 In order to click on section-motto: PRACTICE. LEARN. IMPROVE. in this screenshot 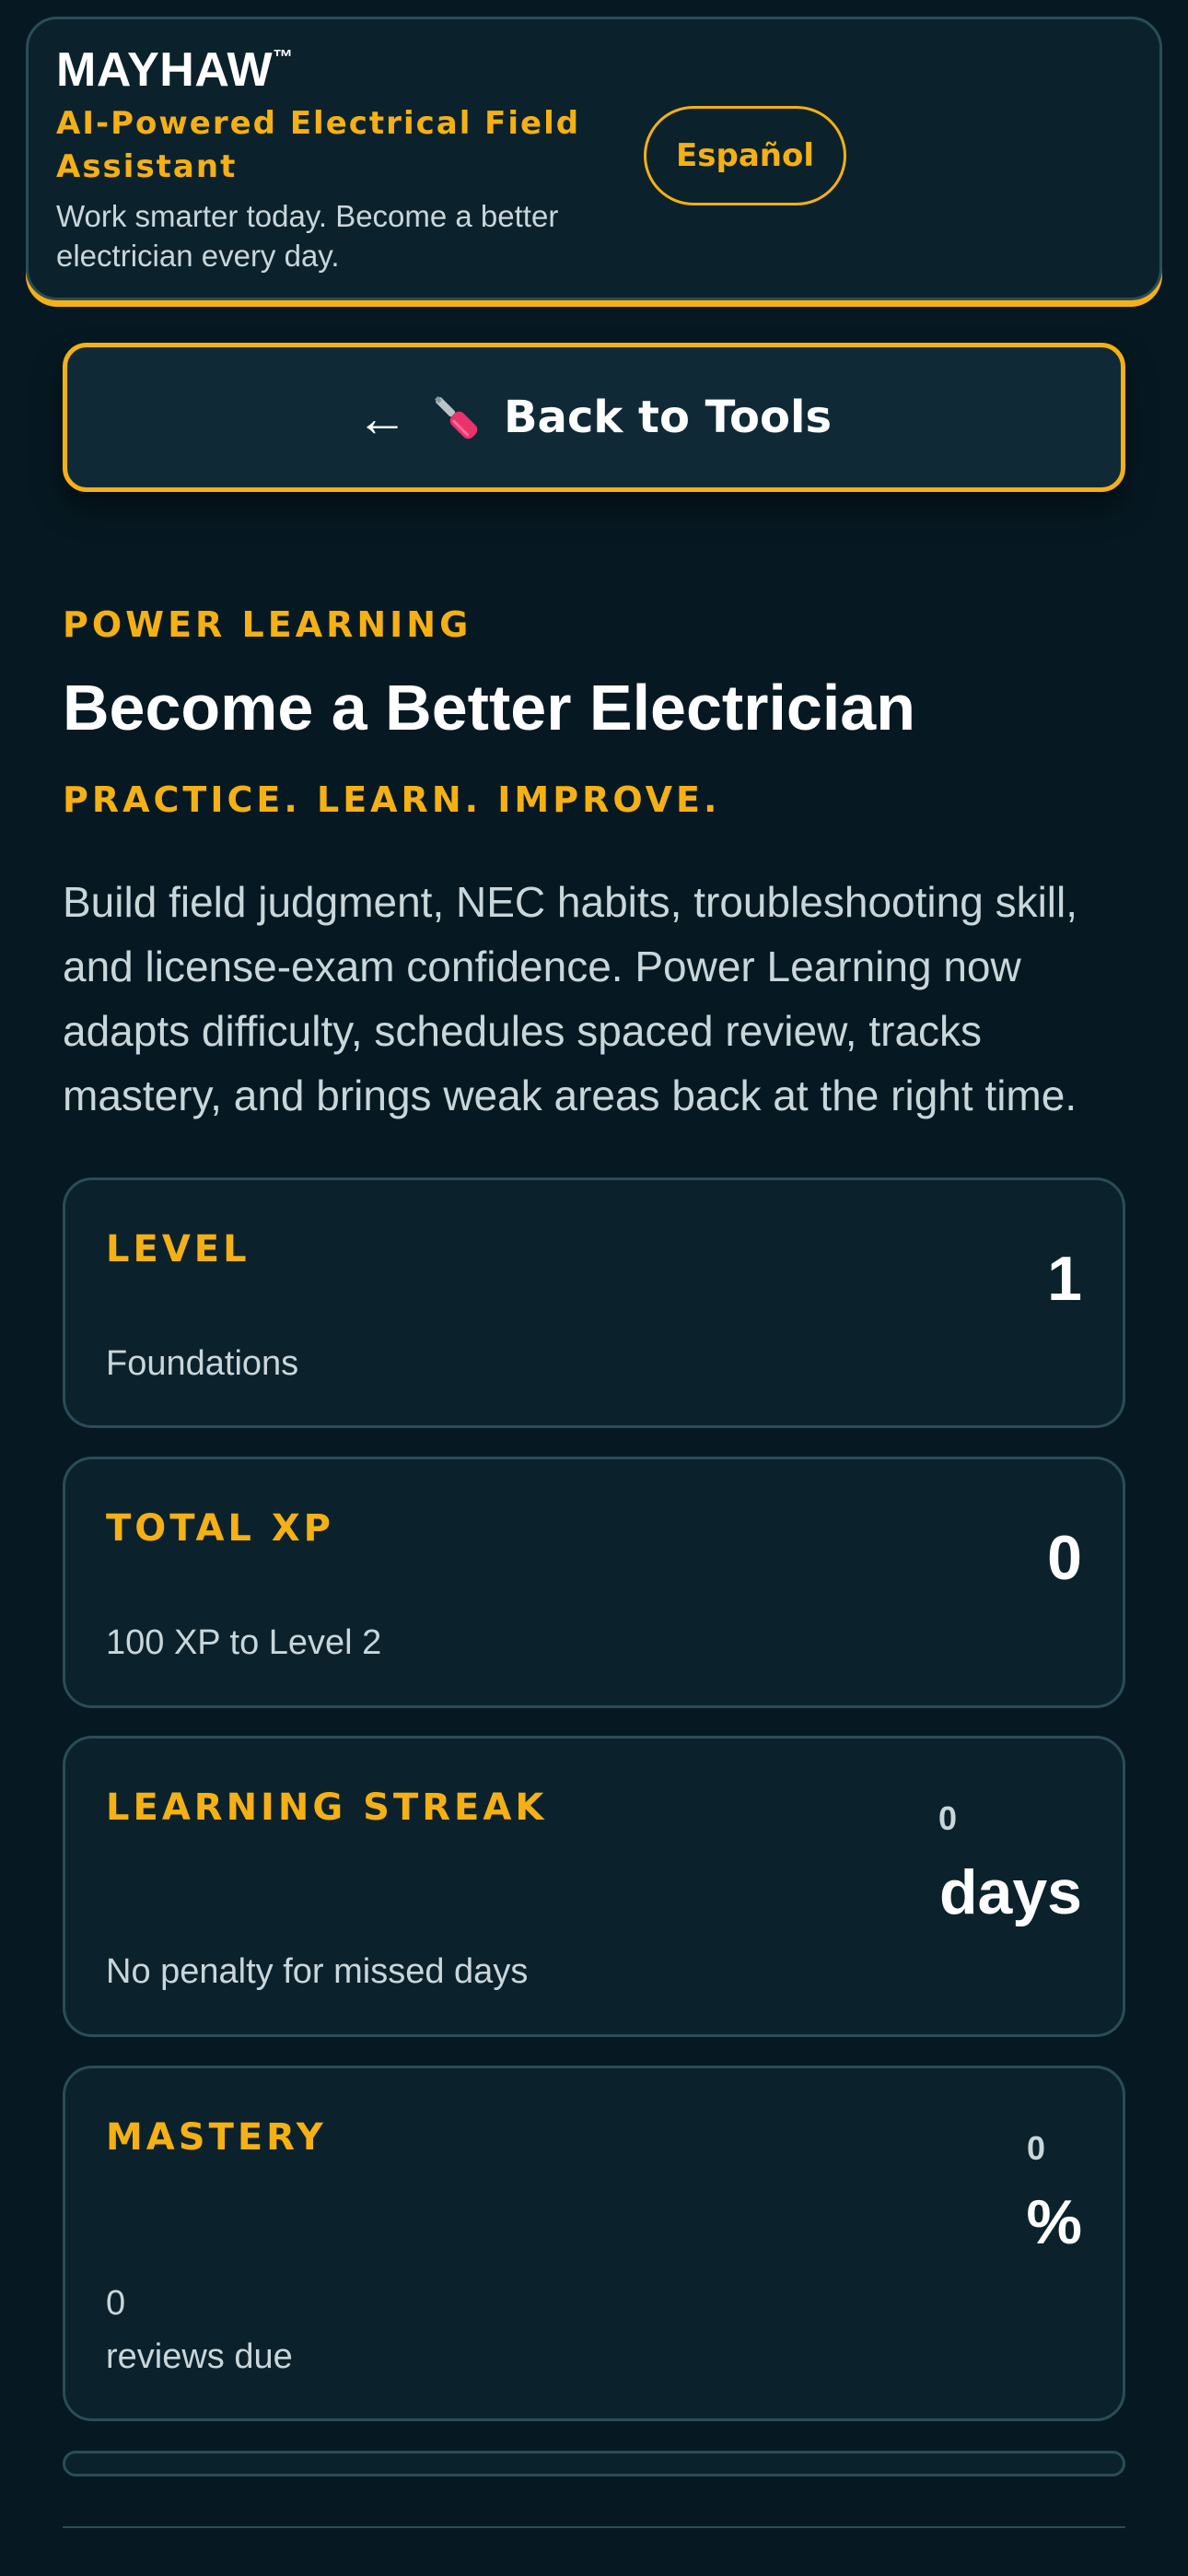, I will do `click(392, 799)`.